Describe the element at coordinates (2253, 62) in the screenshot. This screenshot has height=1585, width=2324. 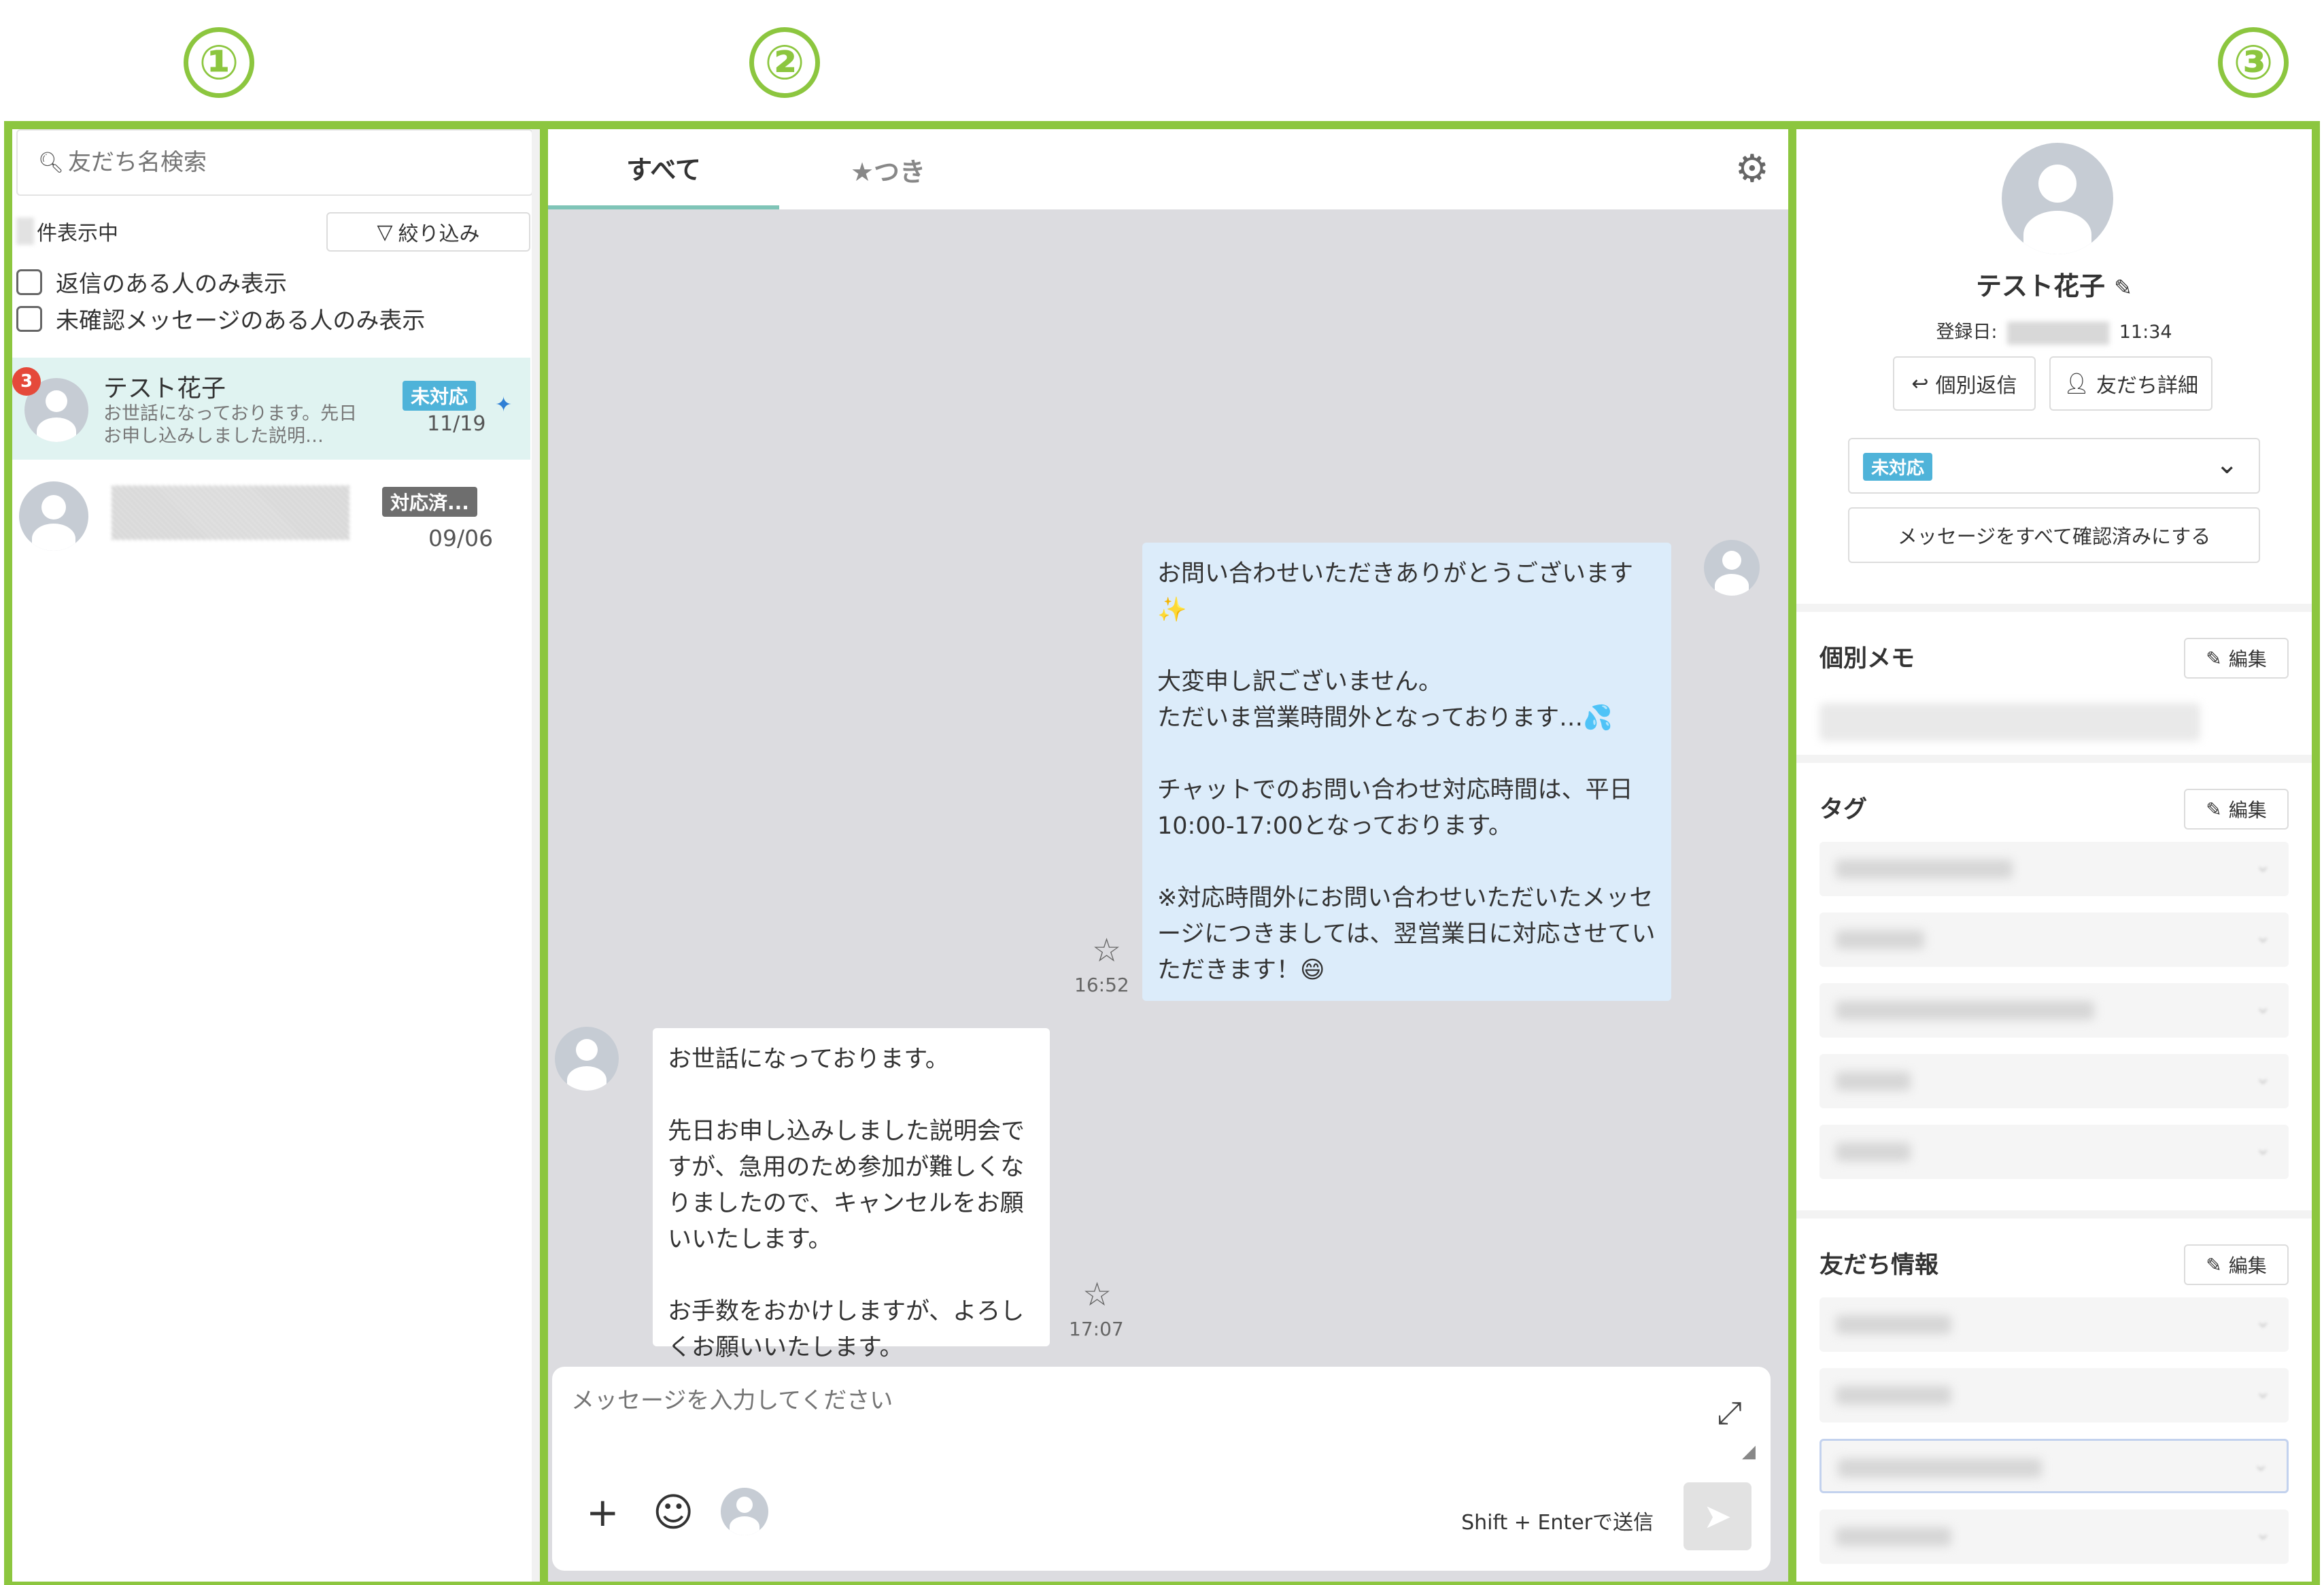
I see `section-marker-3: ③` at that location.